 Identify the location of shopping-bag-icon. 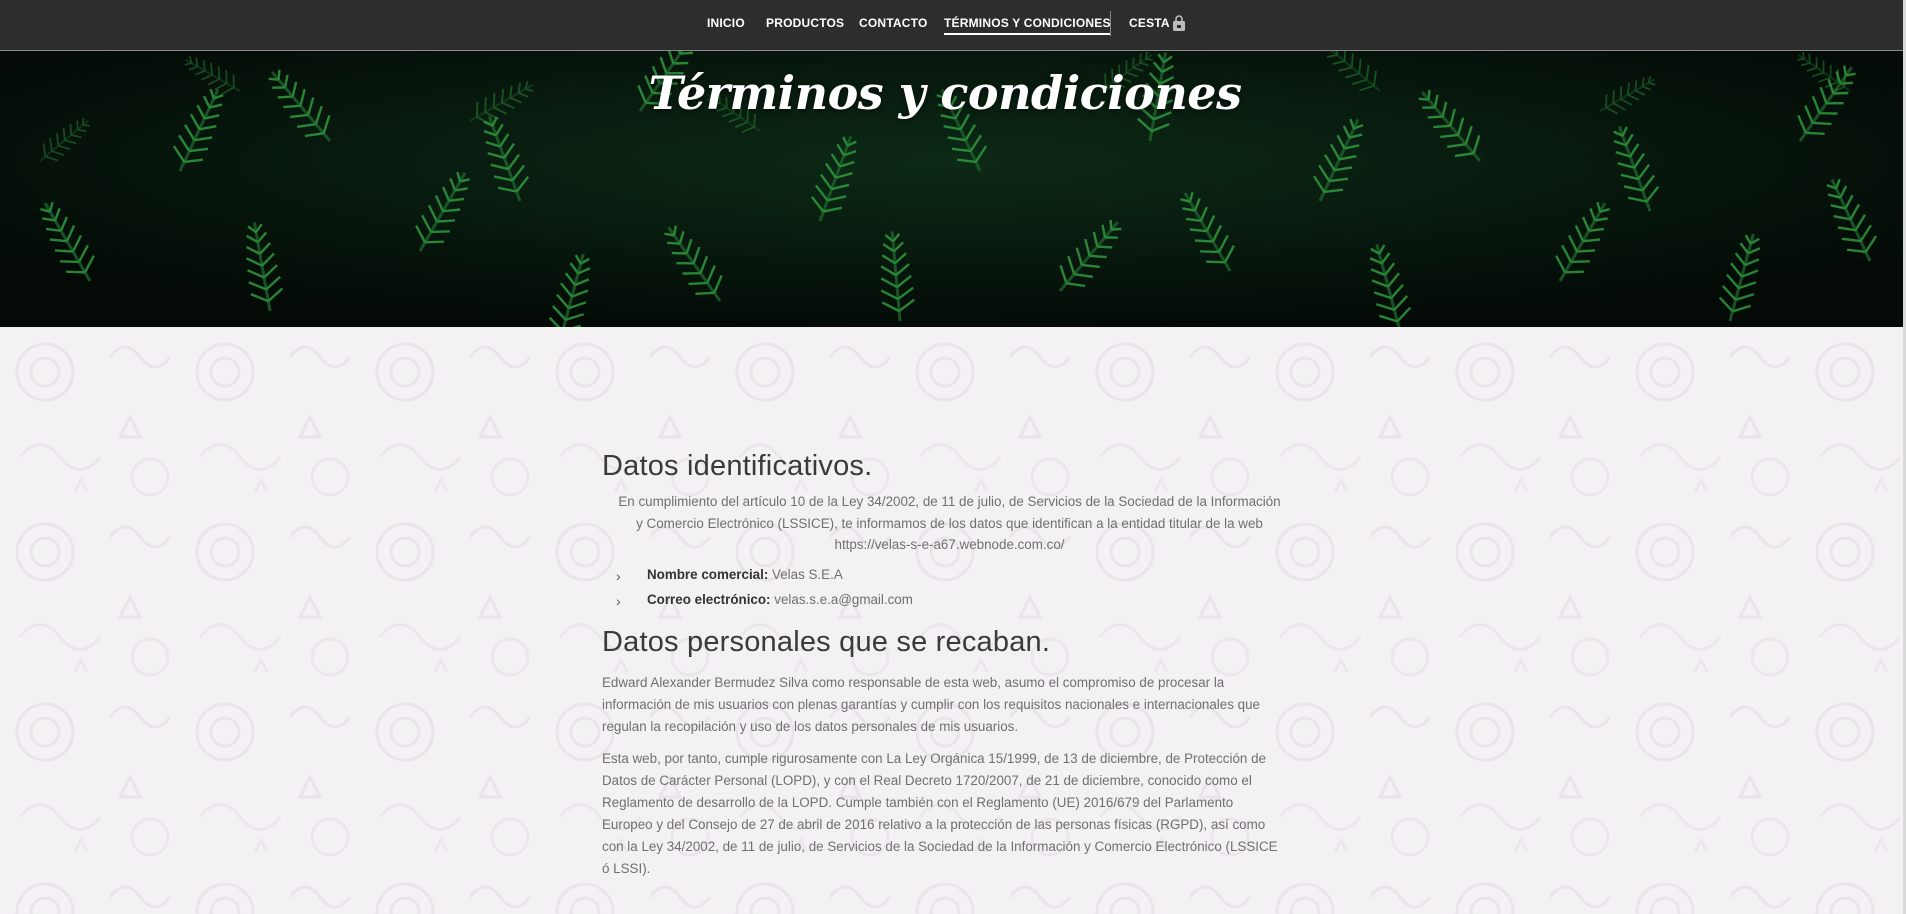
(1179, 26).